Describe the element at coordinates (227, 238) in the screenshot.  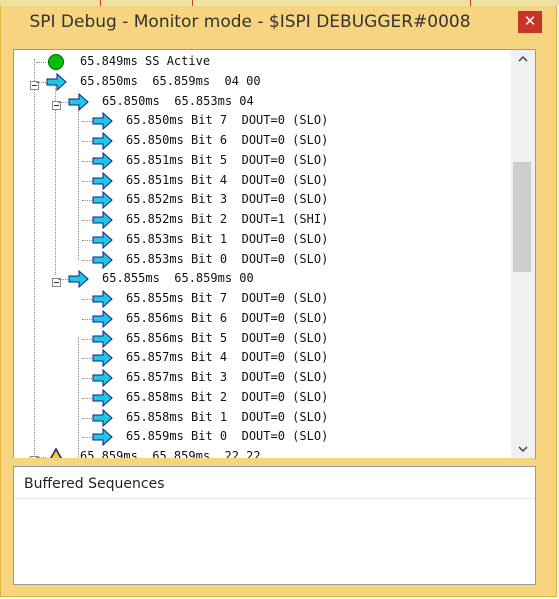
I see `tree-row-label: 65.853ms Bit 1 DOUT=0 (SLO)` at that location.